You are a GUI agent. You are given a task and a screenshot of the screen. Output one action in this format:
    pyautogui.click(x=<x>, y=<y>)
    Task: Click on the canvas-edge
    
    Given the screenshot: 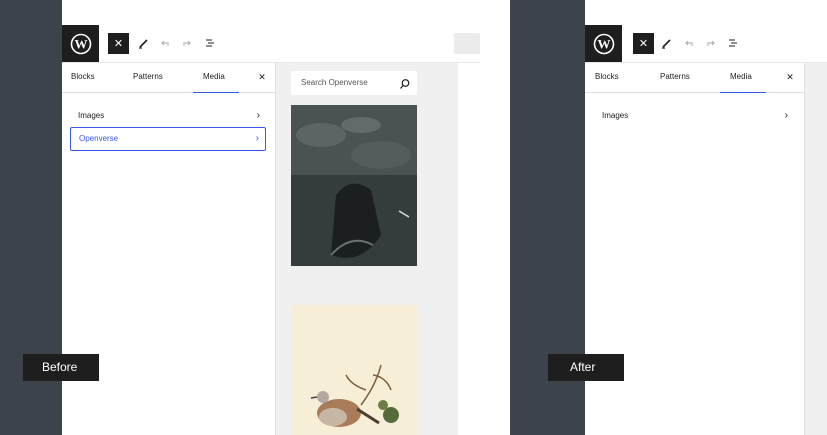 What is the action you would take?
    pyautogui.click(x=816, y=249)
    